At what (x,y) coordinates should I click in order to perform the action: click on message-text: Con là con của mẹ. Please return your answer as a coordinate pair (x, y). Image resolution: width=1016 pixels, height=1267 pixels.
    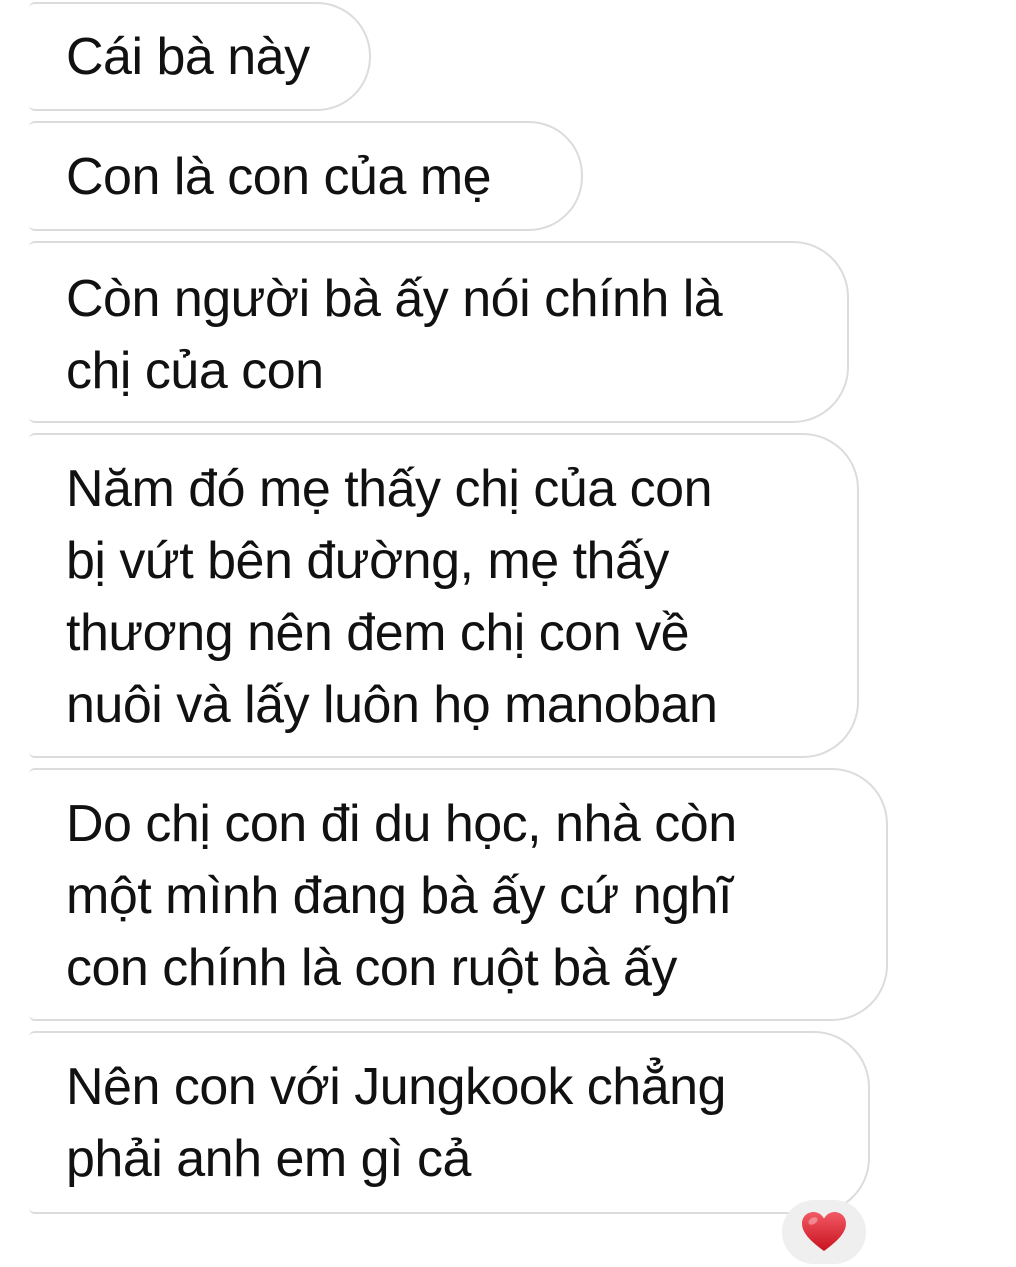
    Looking at the image, I should click on (279, 177).